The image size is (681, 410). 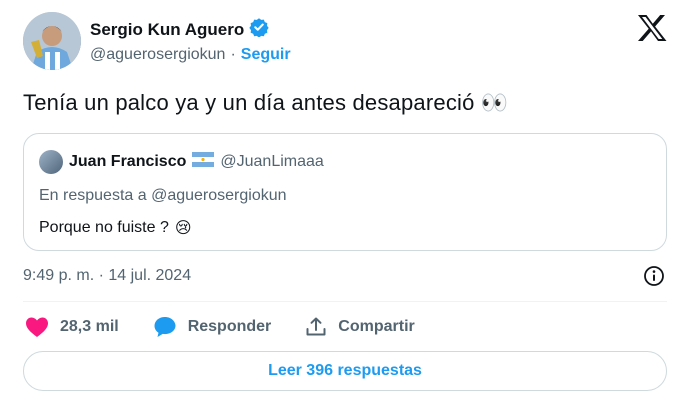 What do you see at coordinates (51, 162) in the screenshot?
I see `quoted-author-avatar` at bounding box center [51, 162].